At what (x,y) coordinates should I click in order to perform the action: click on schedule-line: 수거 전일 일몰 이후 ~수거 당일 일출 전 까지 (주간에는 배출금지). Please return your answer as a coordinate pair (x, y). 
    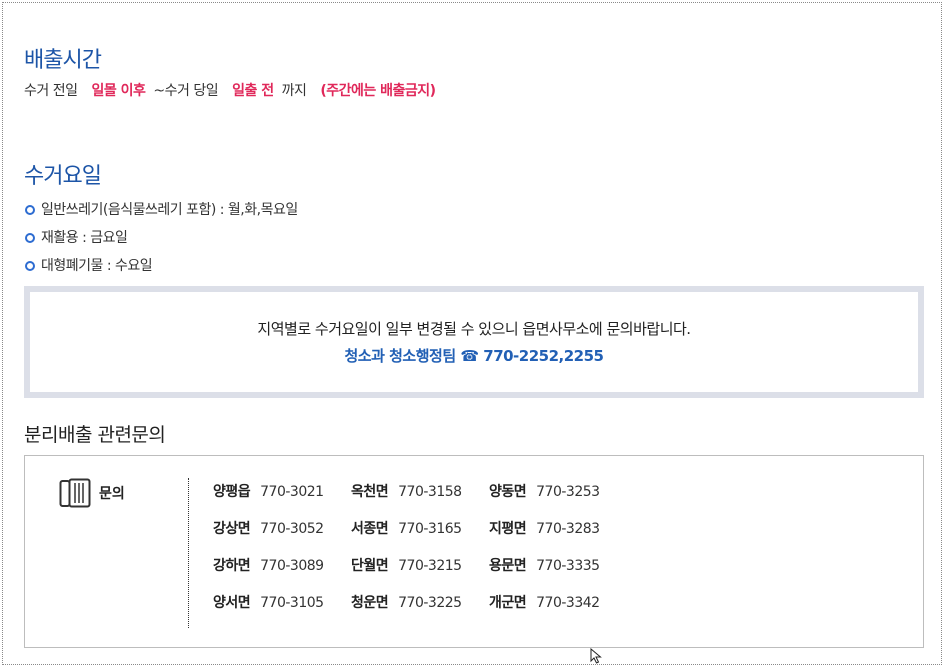
    Looking at the image, I should click on (234, 90).